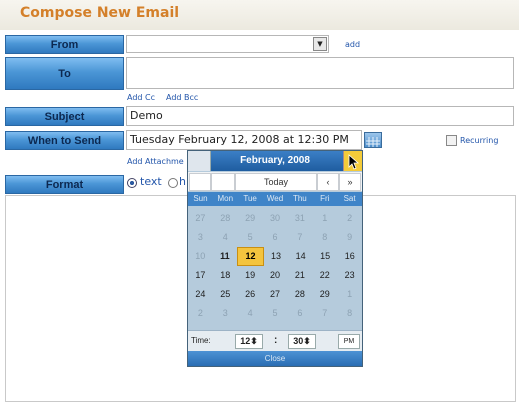 This screenshot has width=519, height=403. What do you see at coordinates (223, 182) in the screenshot?
I see `prev-month-button` at bounding box center [223, 182].